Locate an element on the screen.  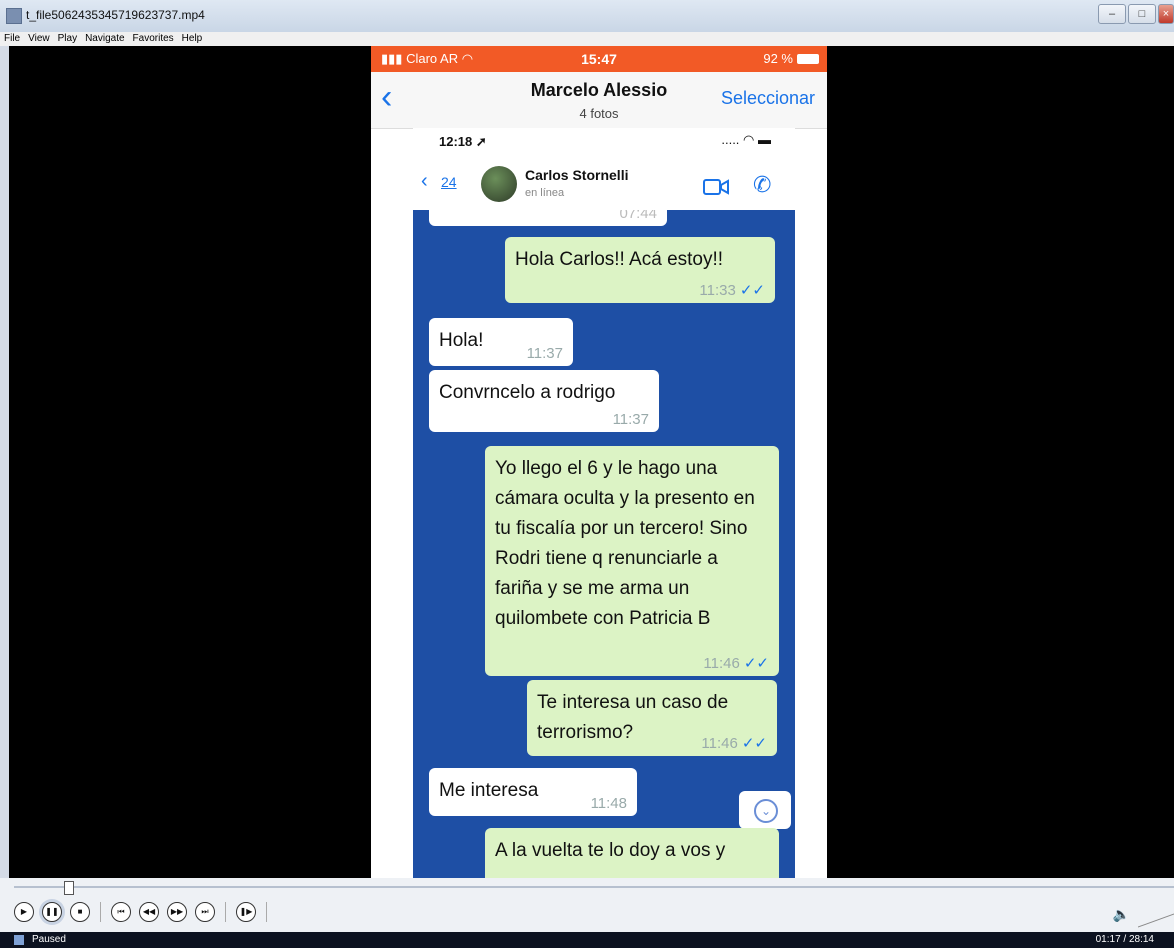
chevron-down-icon: ⌄ is located at coordinates (766, 811).